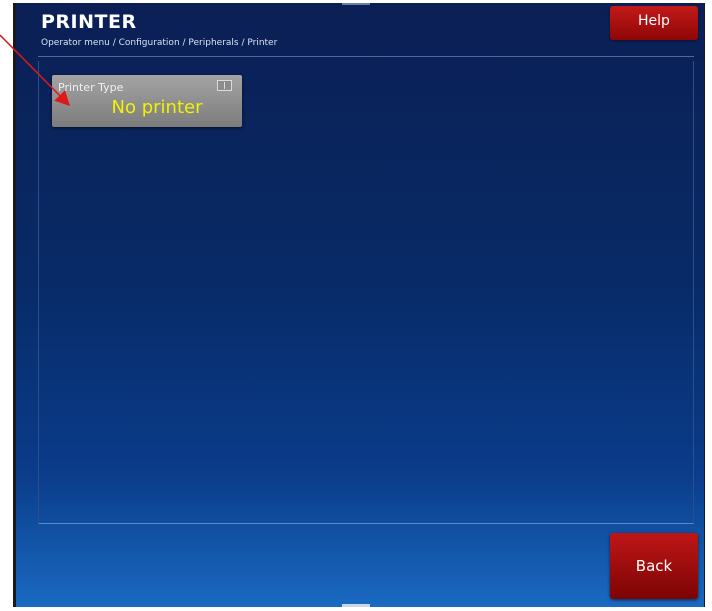  I want to click on help-button: Help, so click(654, 23).